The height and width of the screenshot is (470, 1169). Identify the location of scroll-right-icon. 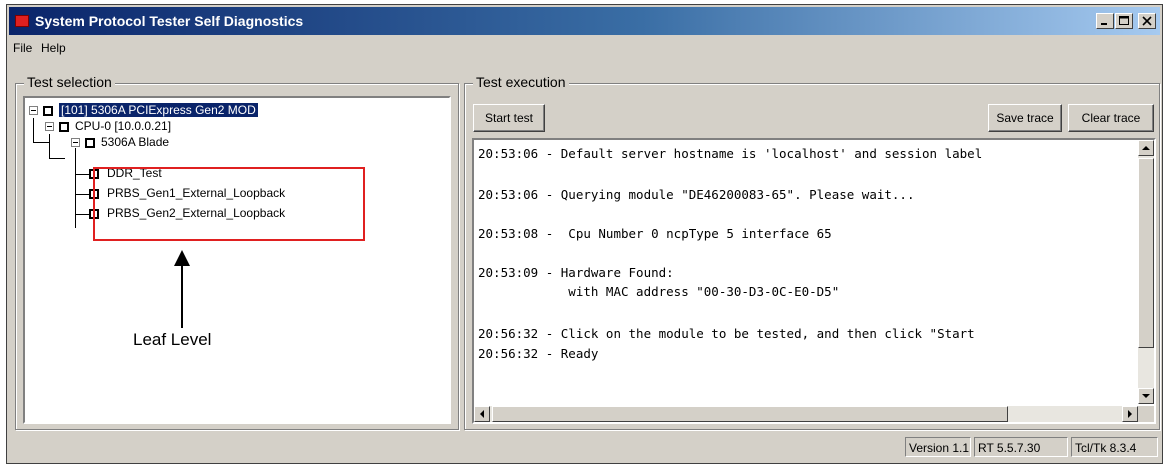
(1130, 414).